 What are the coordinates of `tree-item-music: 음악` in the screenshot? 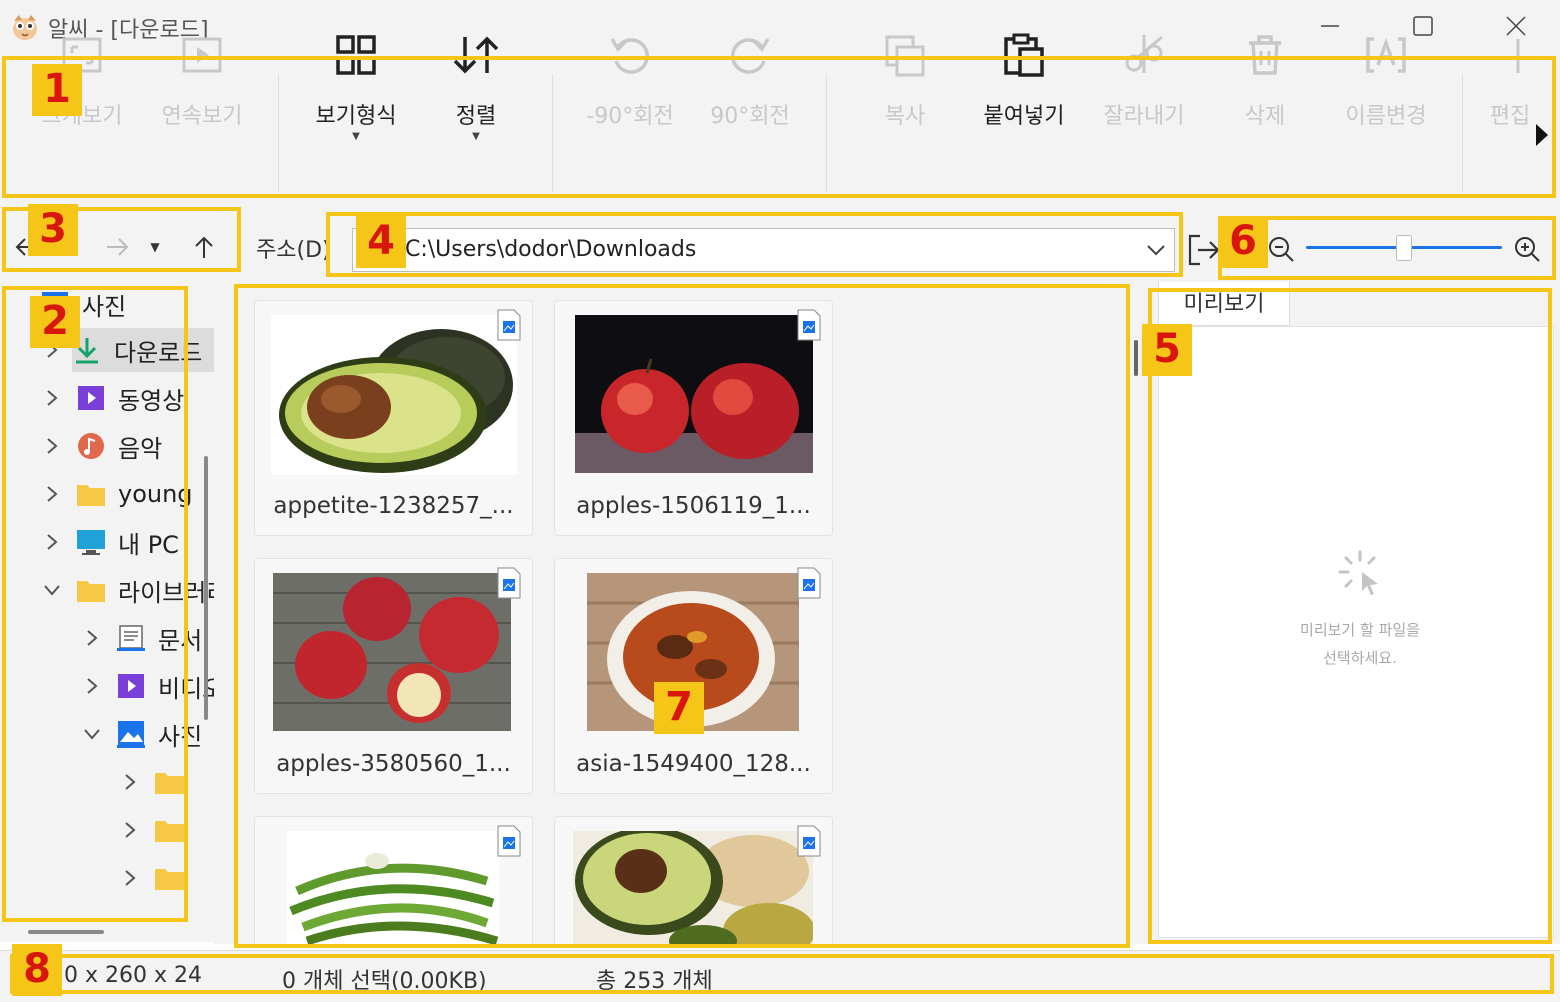 It's located at (101, 446).